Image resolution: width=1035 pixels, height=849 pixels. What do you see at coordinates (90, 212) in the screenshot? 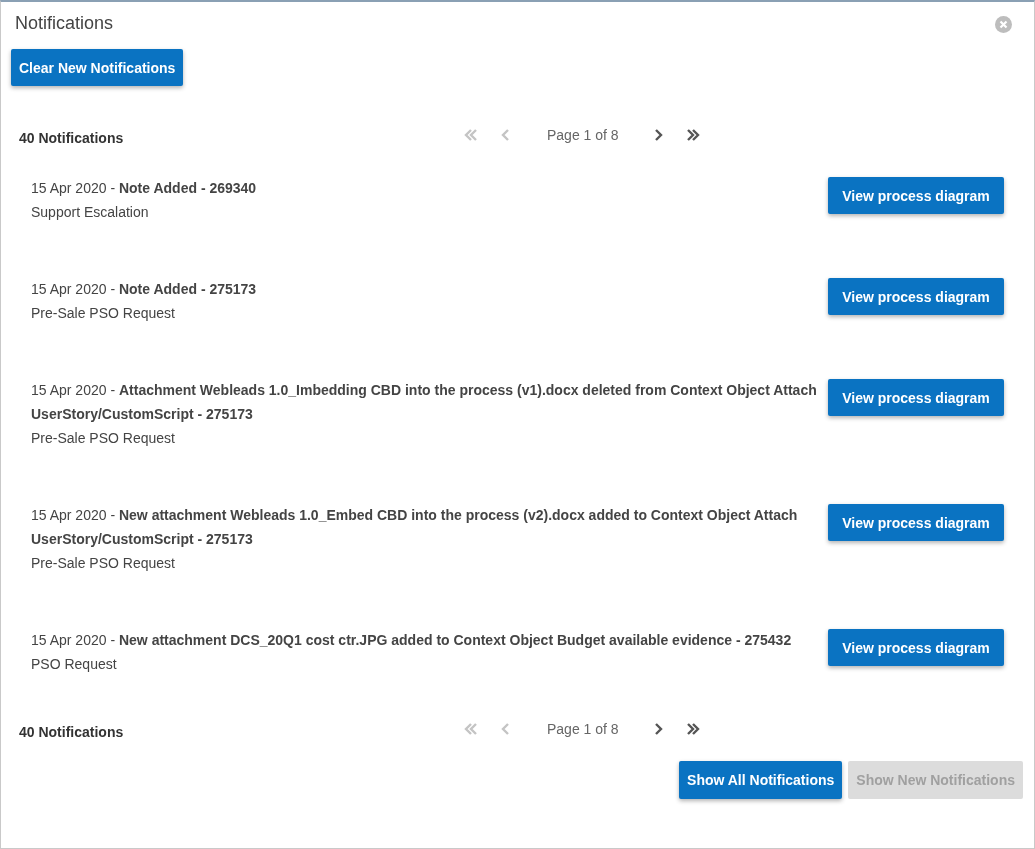
I see `notification-category: Support Escalation` at bounding box center [90, 212].